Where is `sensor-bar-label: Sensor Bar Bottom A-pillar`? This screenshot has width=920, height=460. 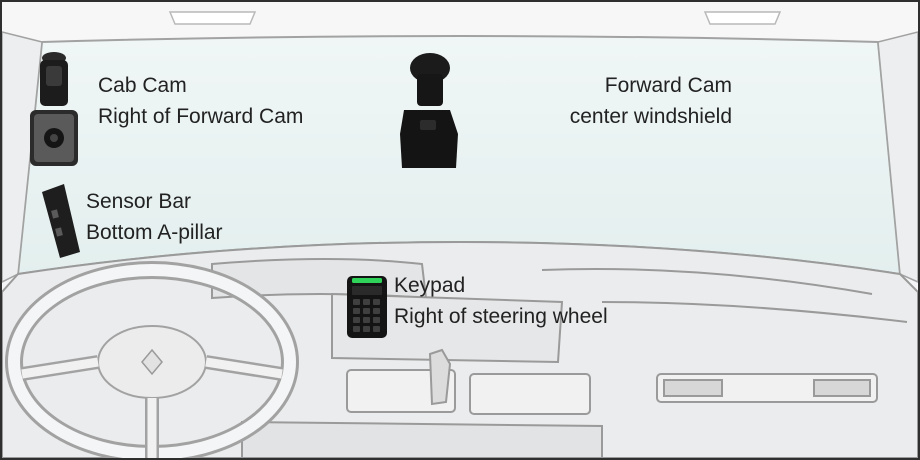
sensor-bar-label: Sensor Bar Bottom A-pillar is located at coordinates (154, 217).